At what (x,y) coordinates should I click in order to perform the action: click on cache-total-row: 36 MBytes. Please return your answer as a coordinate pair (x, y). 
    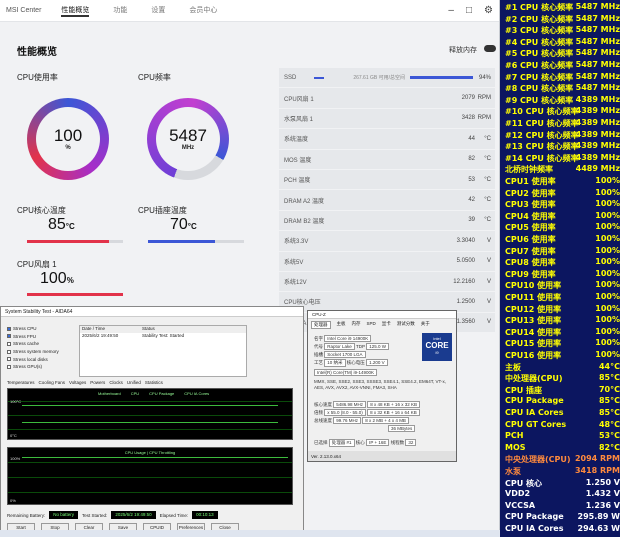
    Looking at the image, I should click on (402, 428).